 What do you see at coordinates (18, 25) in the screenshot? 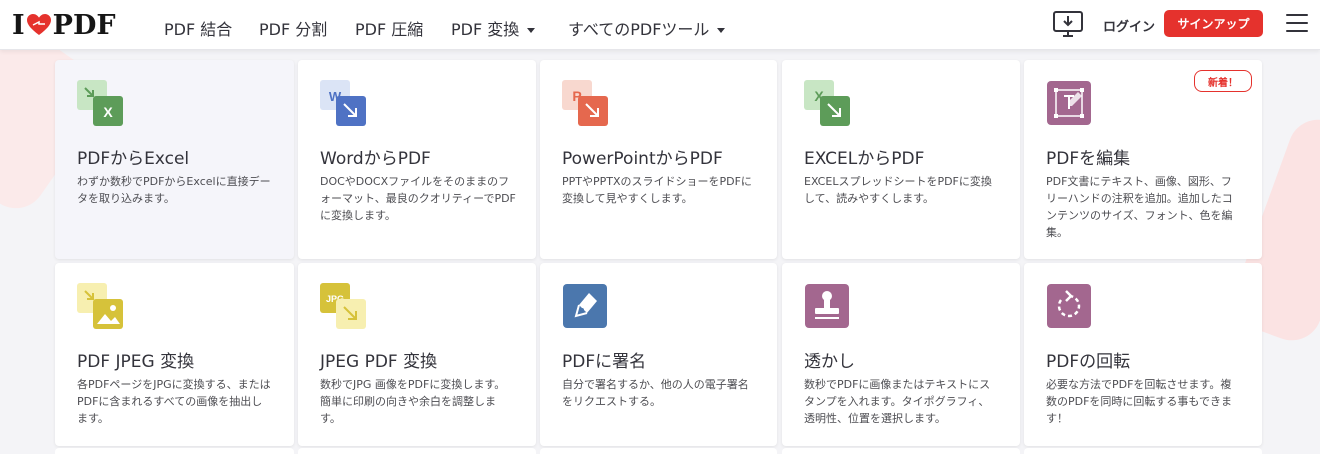
I see `logo-letter-i: I` at bounding box center [18, 25].